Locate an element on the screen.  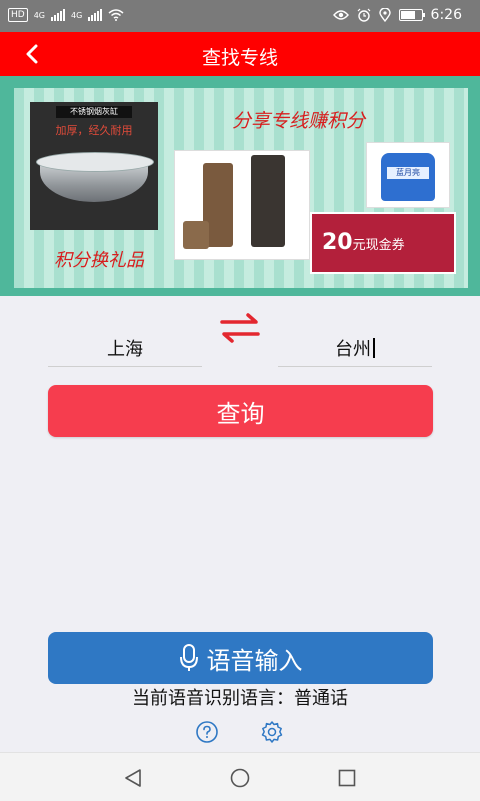
voice-input-label: 语音输入 is located at coordinates (254, 660).